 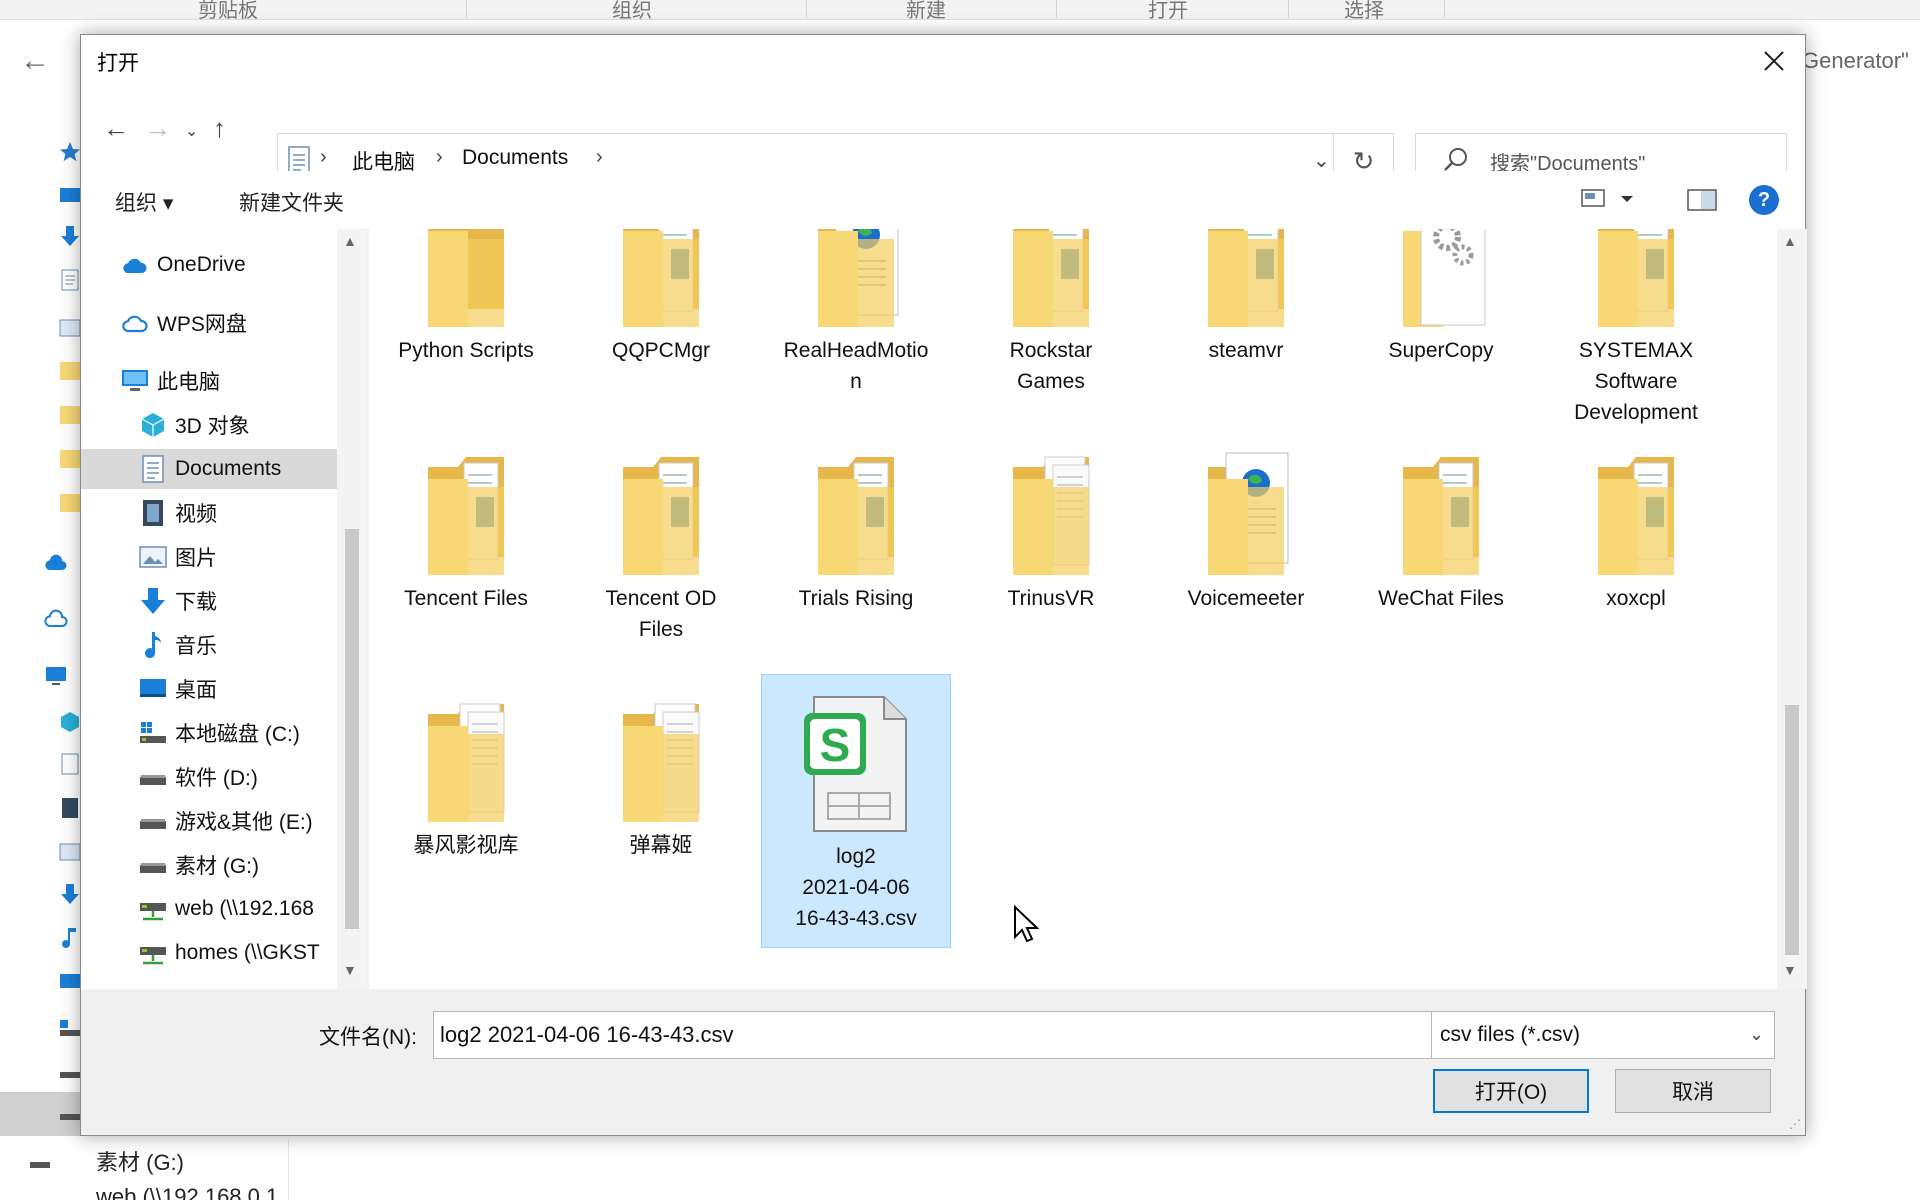 What do you see at coordinates (1636, 520) in the screenshot?
I see `file-item: xoxcpl` at bounding box center [1636, 520].